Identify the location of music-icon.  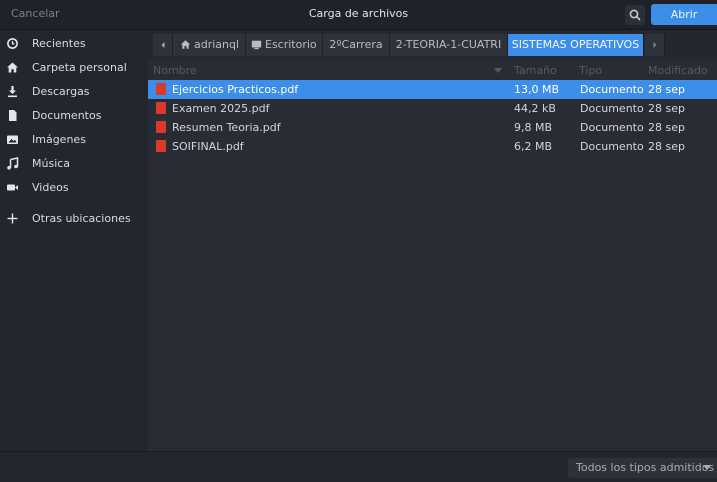
(13, 163).